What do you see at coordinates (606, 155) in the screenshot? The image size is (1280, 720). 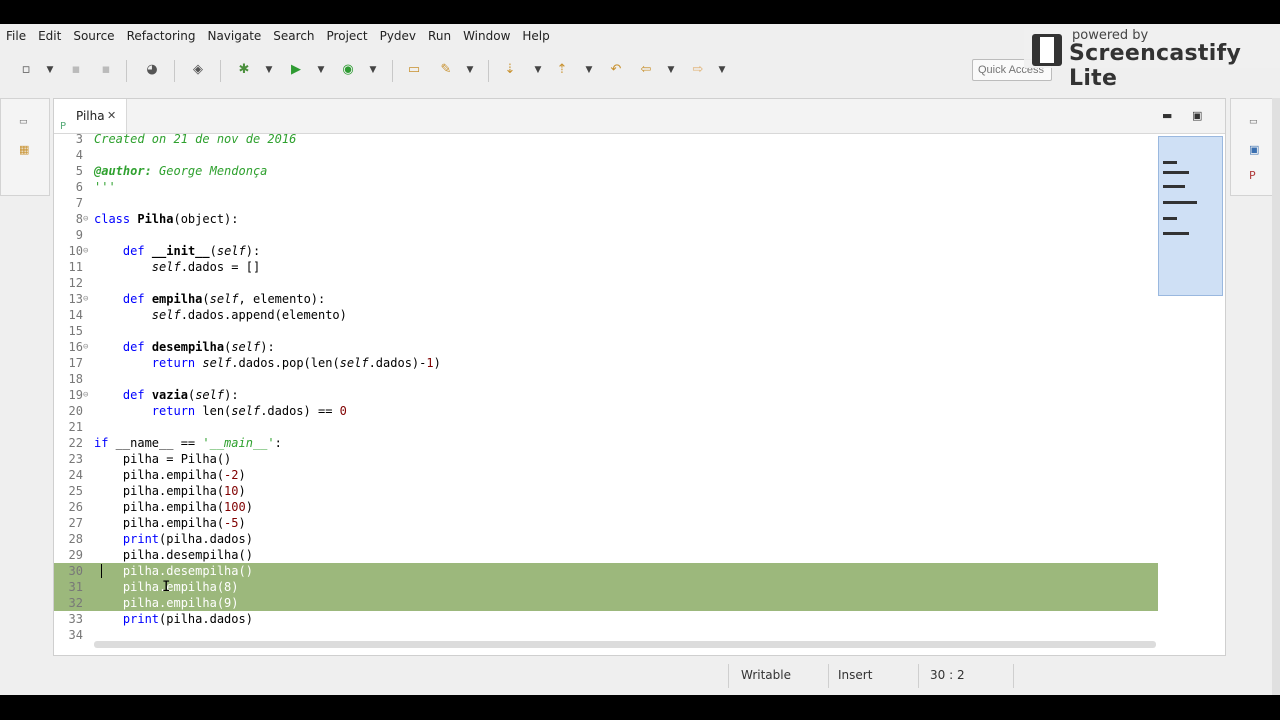 I see `code-line: 4` at bounding box center [606, 155].